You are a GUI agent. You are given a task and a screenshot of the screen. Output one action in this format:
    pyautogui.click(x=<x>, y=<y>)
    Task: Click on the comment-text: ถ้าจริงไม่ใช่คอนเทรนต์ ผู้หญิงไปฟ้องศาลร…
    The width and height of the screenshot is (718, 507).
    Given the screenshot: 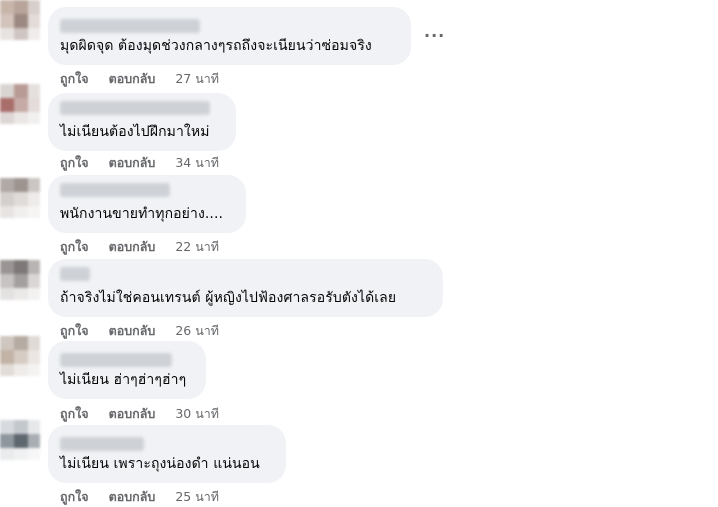 What is the action you would take?
    pyautogui.click(x=228, y=298)
    